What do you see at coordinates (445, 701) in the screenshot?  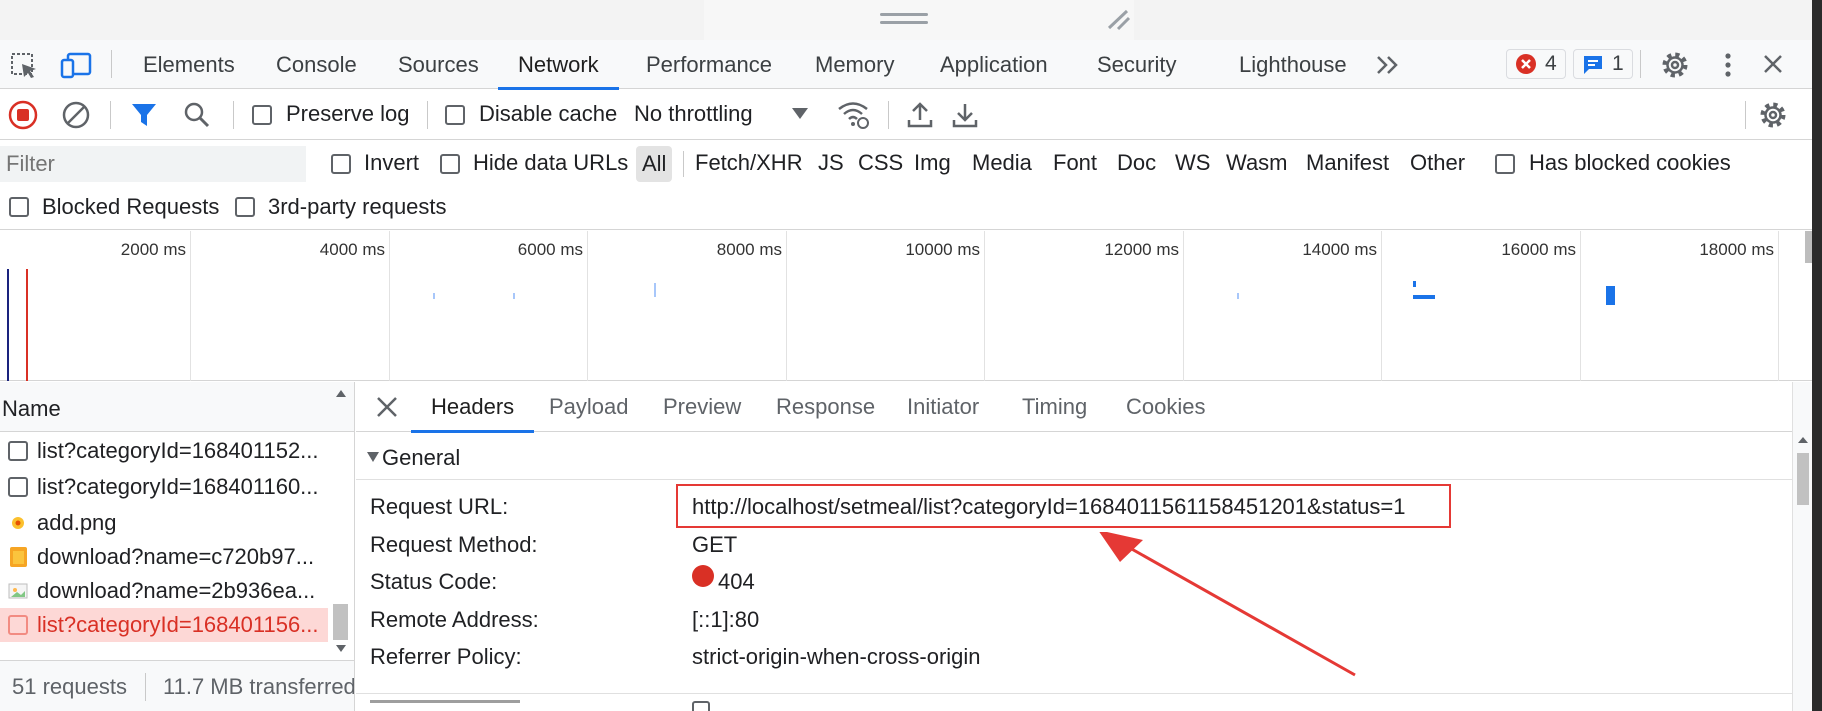 I see `section-title-cutoff` at bounding box center [445, 701].